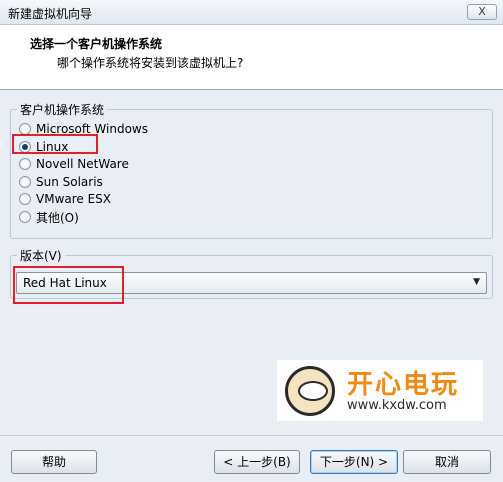  I want to click on version-group: 版本(V) Red Hat Linux ▼, so click(251, 275).